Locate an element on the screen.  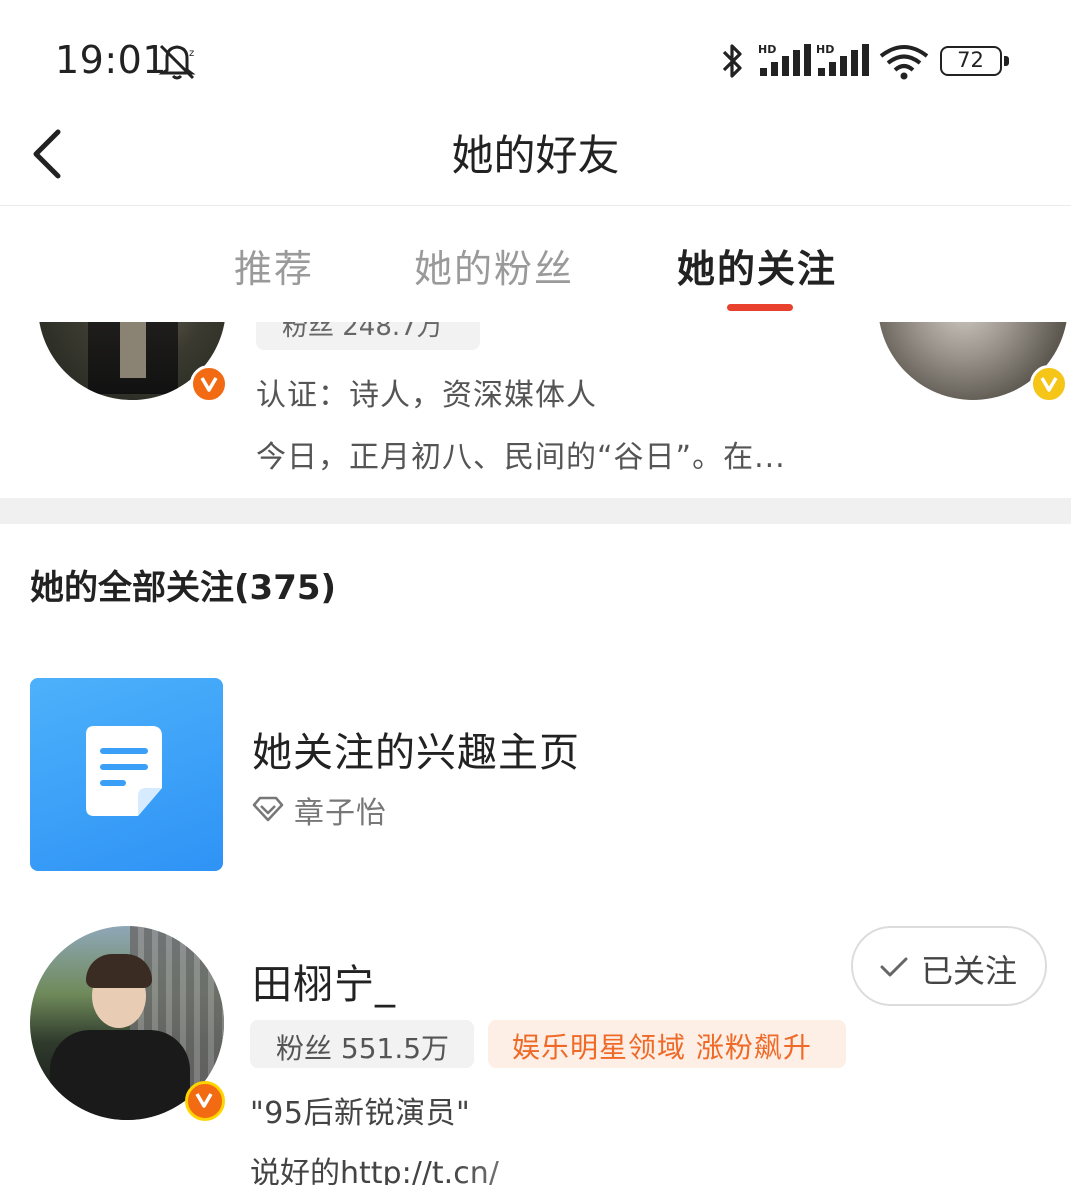
followed-button: 已关注 is located at coordinates (949, 966).